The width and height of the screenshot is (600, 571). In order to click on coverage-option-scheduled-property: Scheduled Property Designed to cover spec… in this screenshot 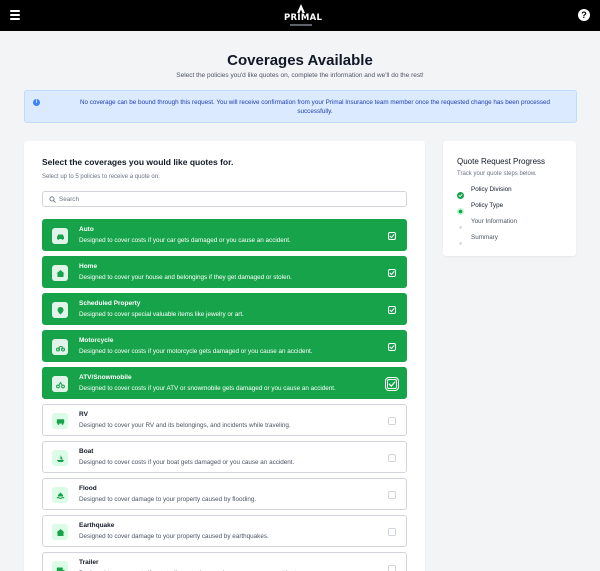, I will do `click(224, 309)`.